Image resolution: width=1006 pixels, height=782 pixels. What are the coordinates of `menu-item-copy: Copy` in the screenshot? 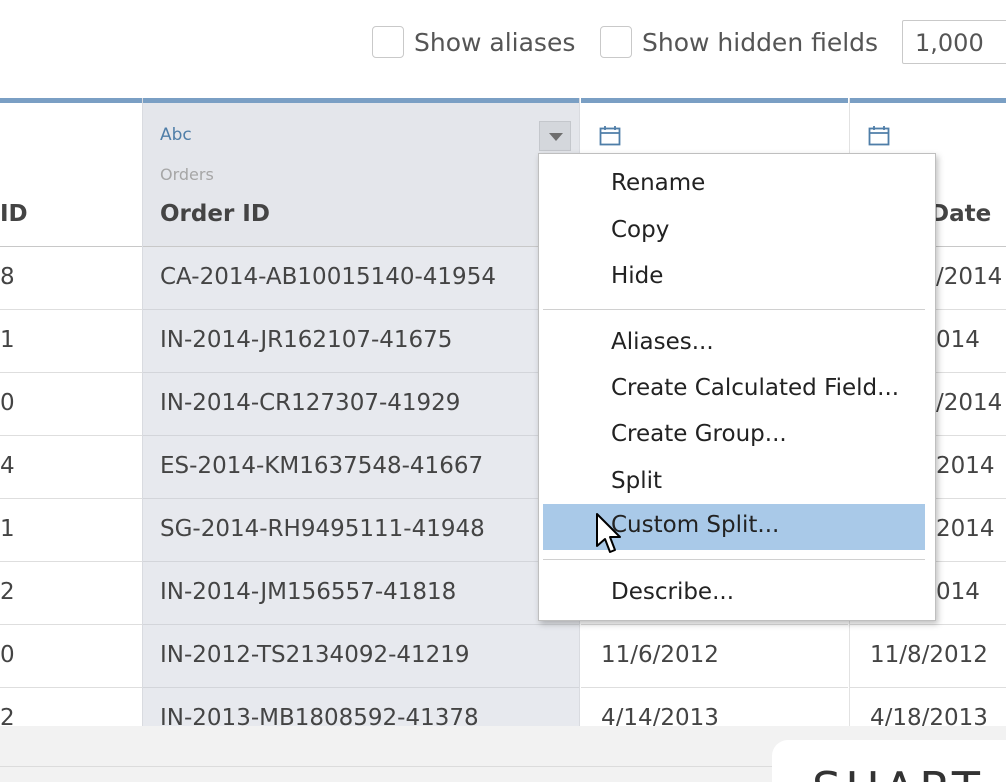 It's located at (734, 232).